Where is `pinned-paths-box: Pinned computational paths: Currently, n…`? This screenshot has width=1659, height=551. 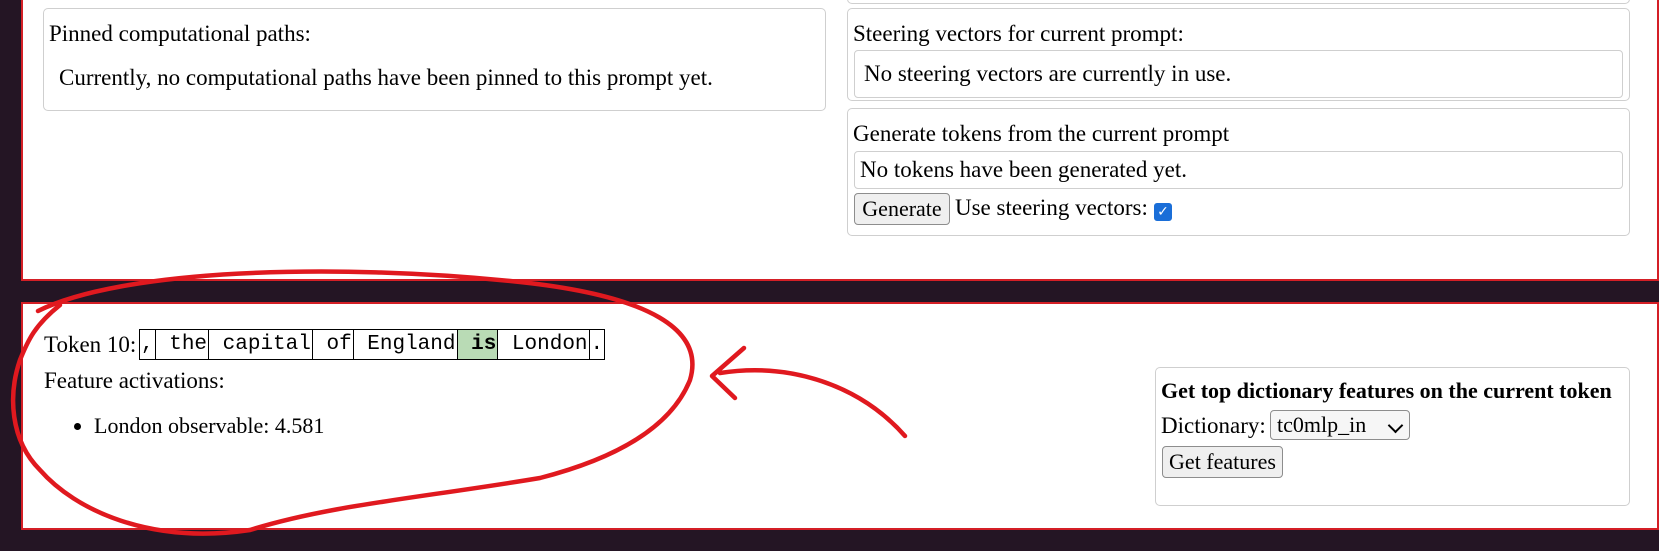
pinned-paths-box: Pinned computational paths: Currently, n… is located at coordinates (434, 59).